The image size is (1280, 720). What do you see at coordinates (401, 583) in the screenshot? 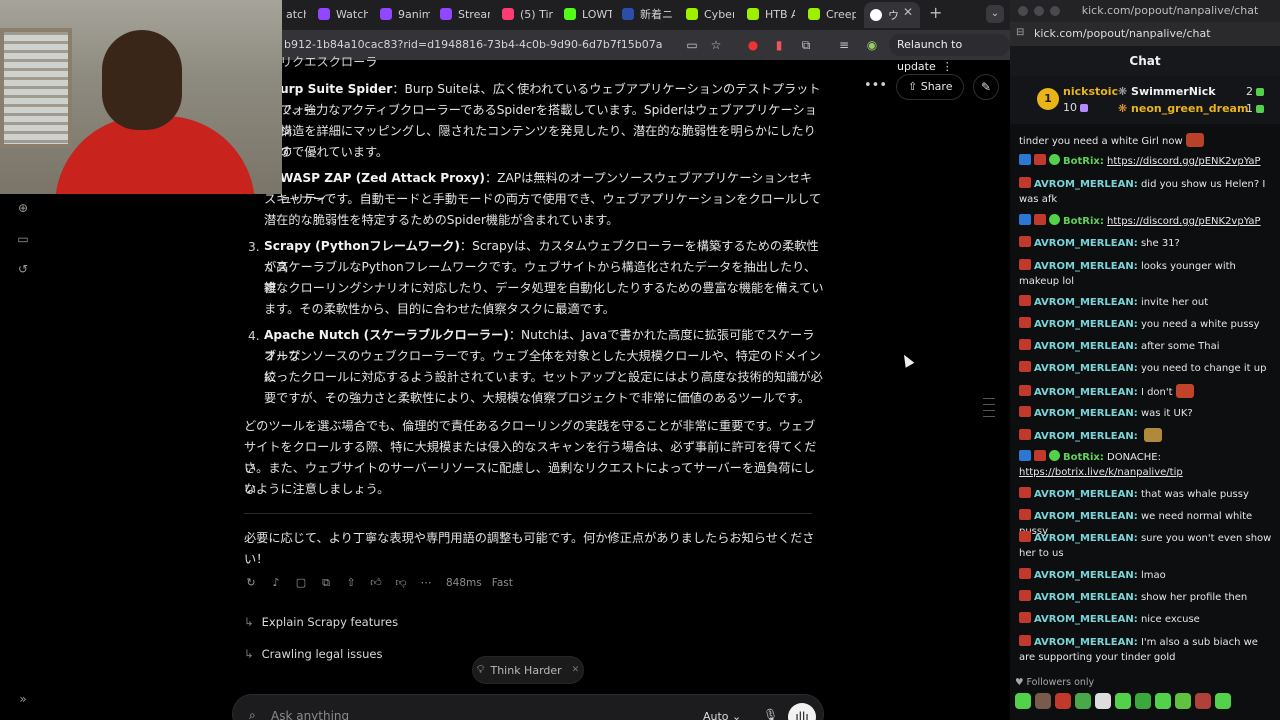
I see `thumbs-down-icon: 👎︎` at bounding box center [401, 583].